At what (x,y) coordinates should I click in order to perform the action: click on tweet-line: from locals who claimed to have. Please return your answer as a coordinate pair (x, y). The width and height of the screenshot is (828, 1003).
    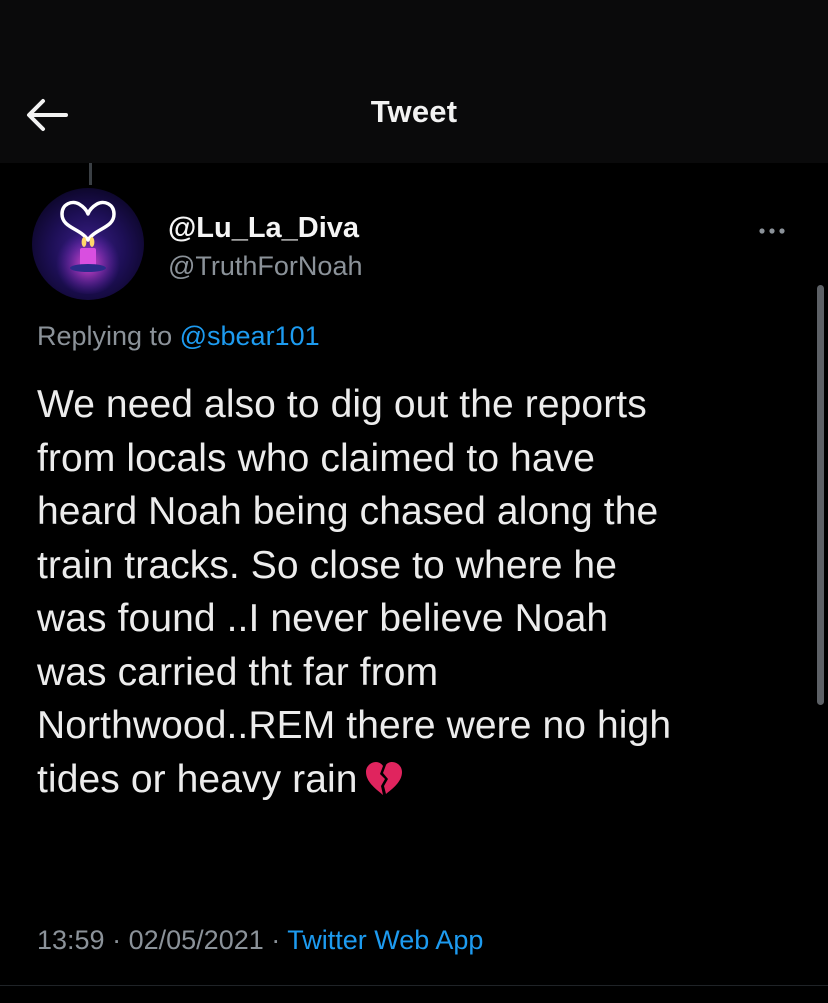
    Looking at the image, I should click on (316, 458).